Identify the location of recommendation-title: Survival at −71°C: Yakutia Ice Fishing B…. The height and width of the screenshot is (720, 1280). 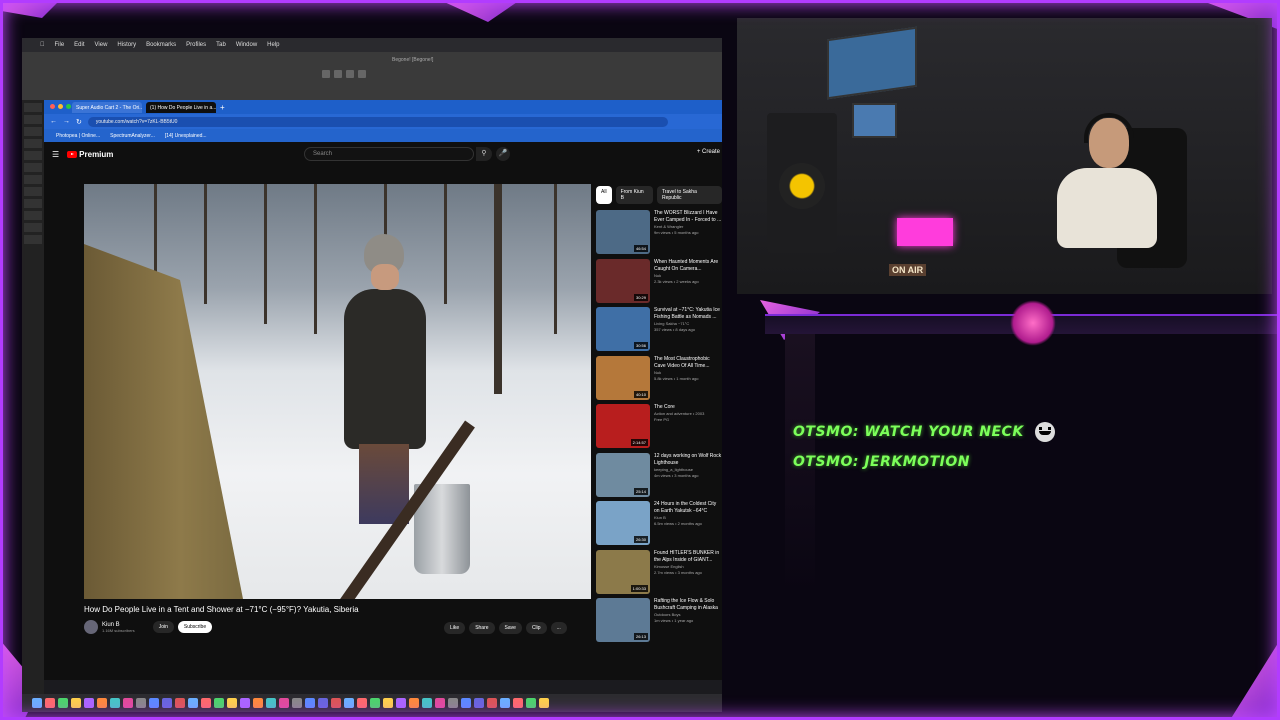
(688, 314).